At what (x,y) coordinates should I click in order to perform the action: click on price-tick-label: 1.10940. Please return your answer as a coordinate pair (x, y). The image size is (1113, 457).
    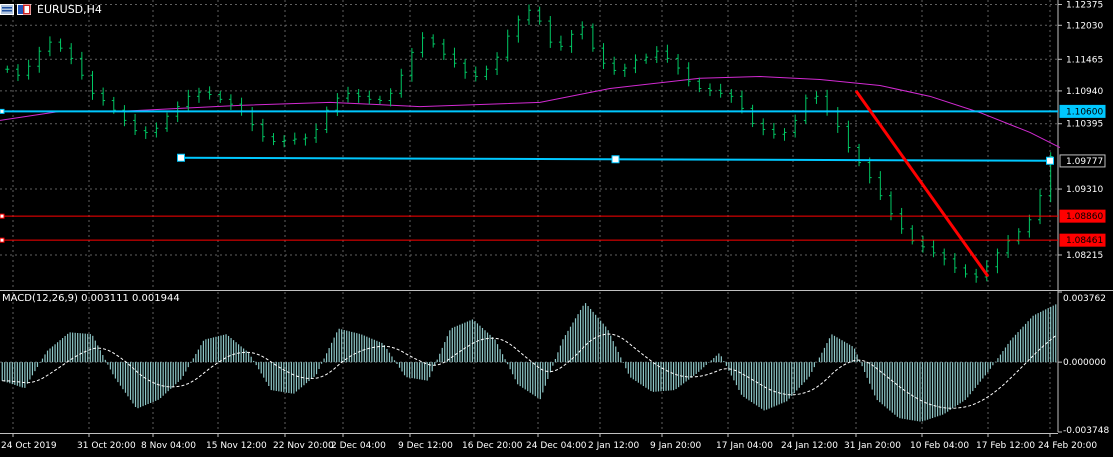
    Looking at the image, I should click on (1084, 92).